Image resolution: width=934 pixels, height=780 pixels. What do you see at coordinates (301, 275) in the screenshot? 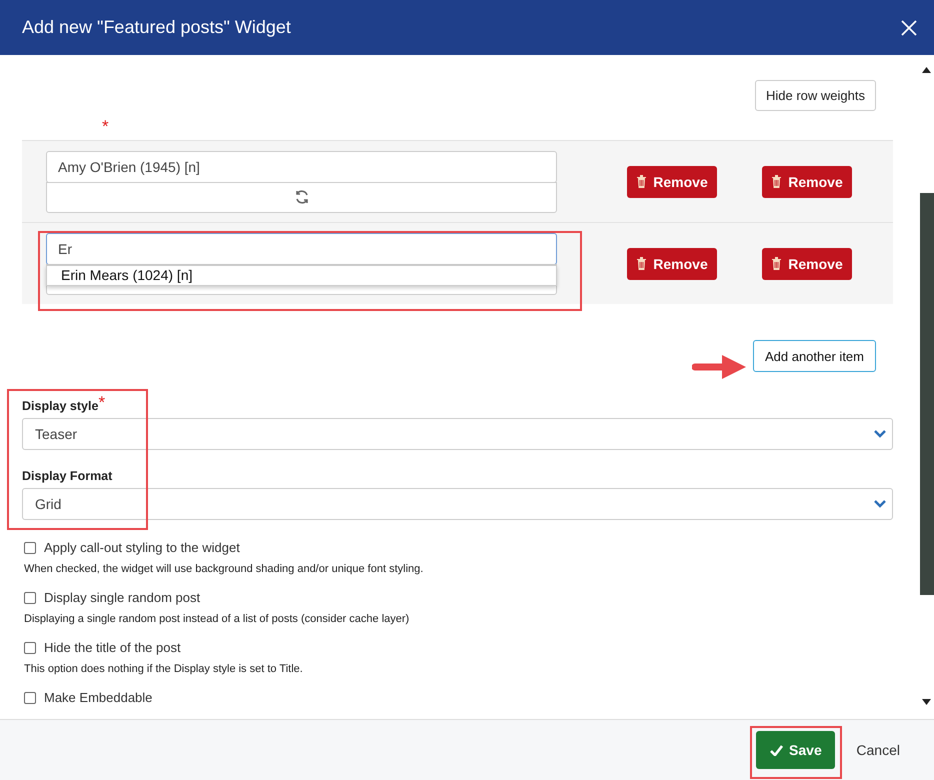
I see `autocomplete-menu: Erin Mears (1024) [n]` at bounding box center [301, 275].